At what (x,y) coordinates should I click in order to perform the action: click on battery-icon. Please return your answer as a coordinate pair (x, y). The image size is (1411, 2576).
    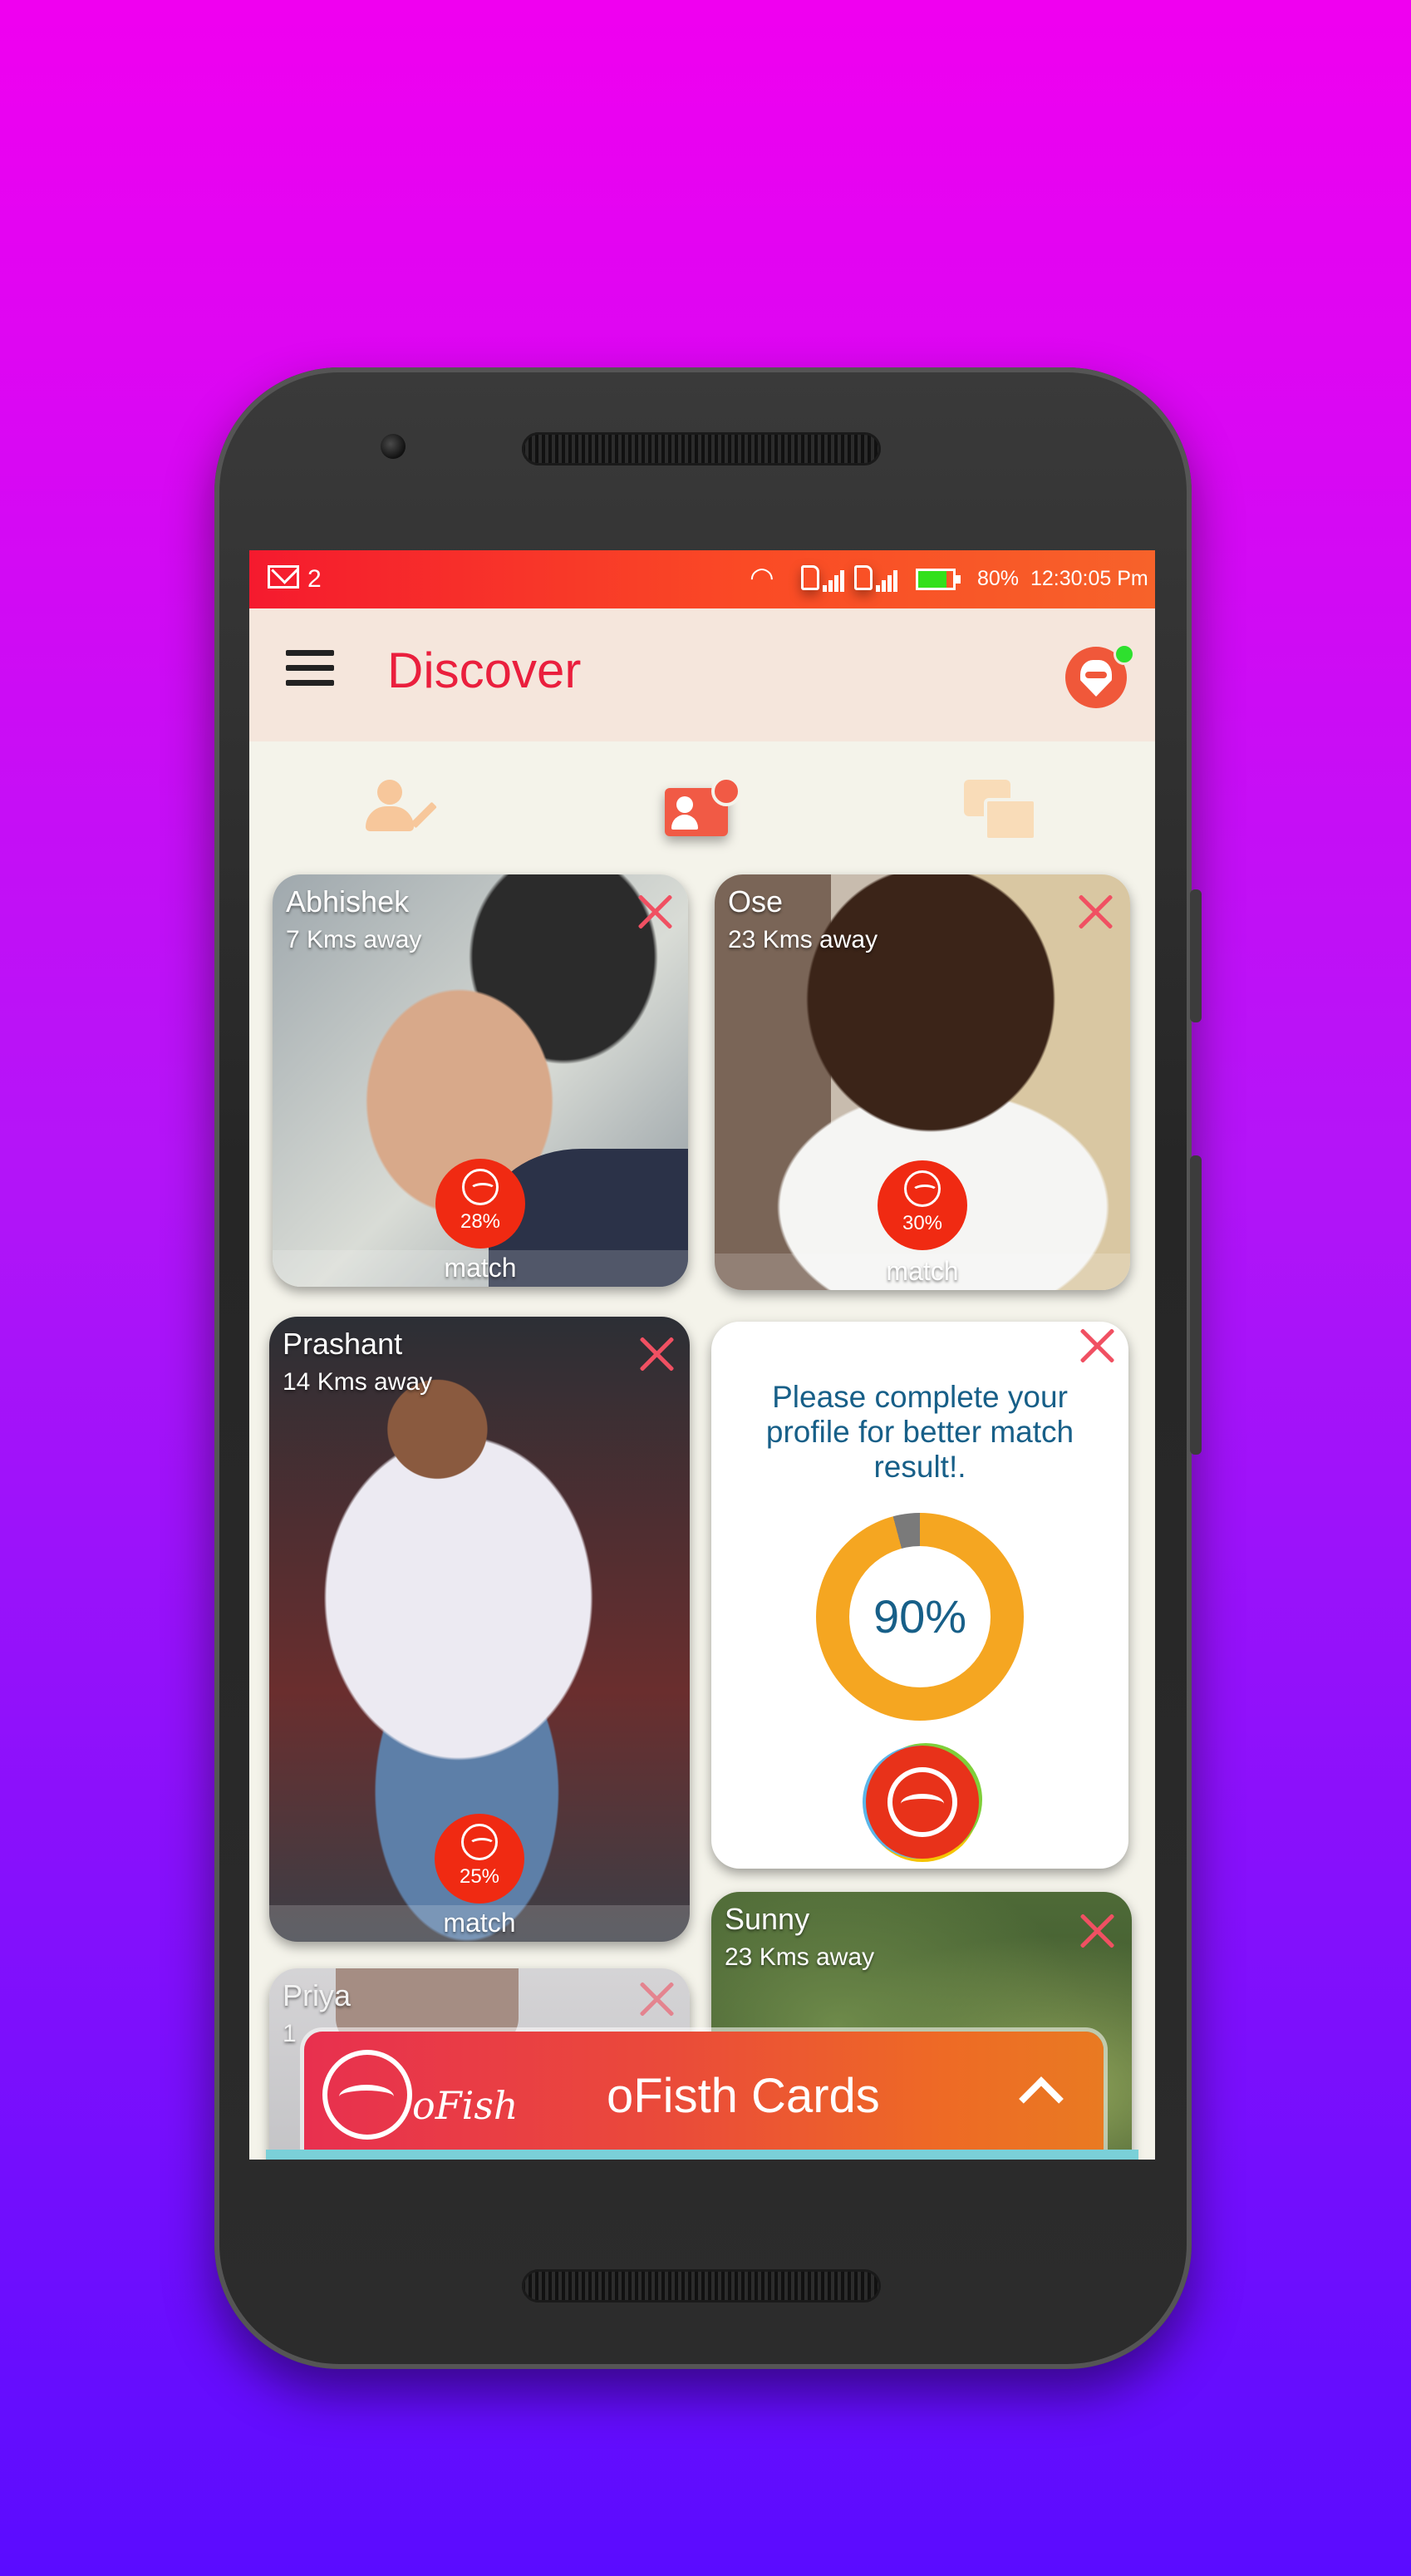
    Looking at the image, I should click on (939, 579).